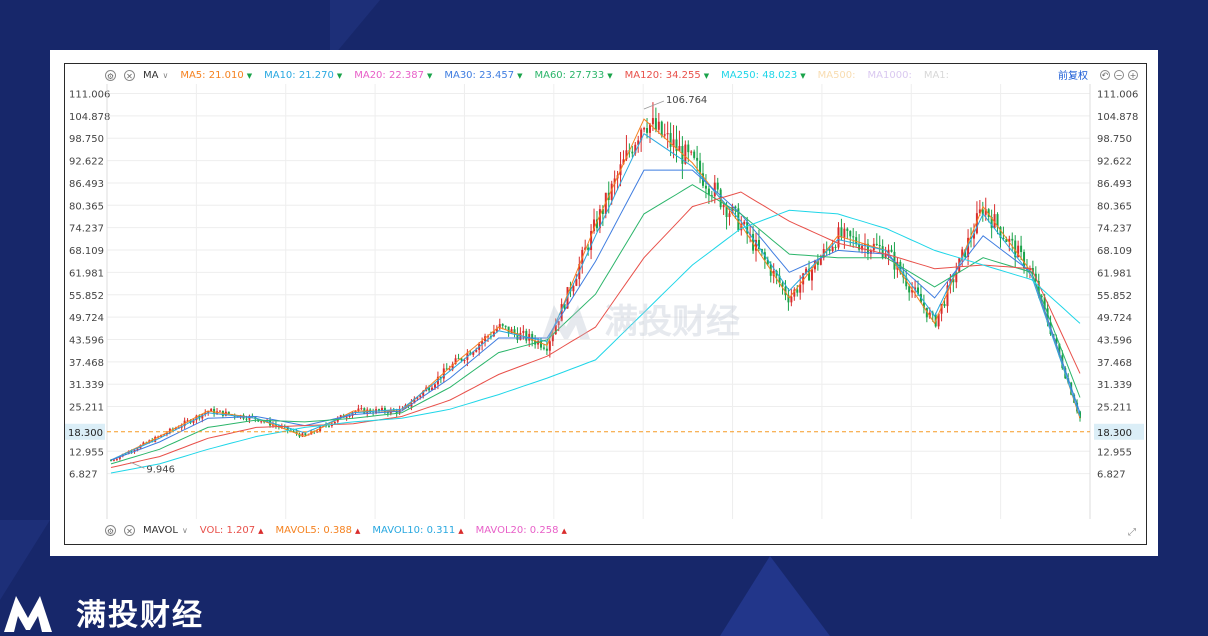 The height and width of the screenshot is (636, 1208). What do you see at coordinates (86, 273) in the screenshot?
I see `y-tick-label-left: 61.981` at bounding box center [86, 273].